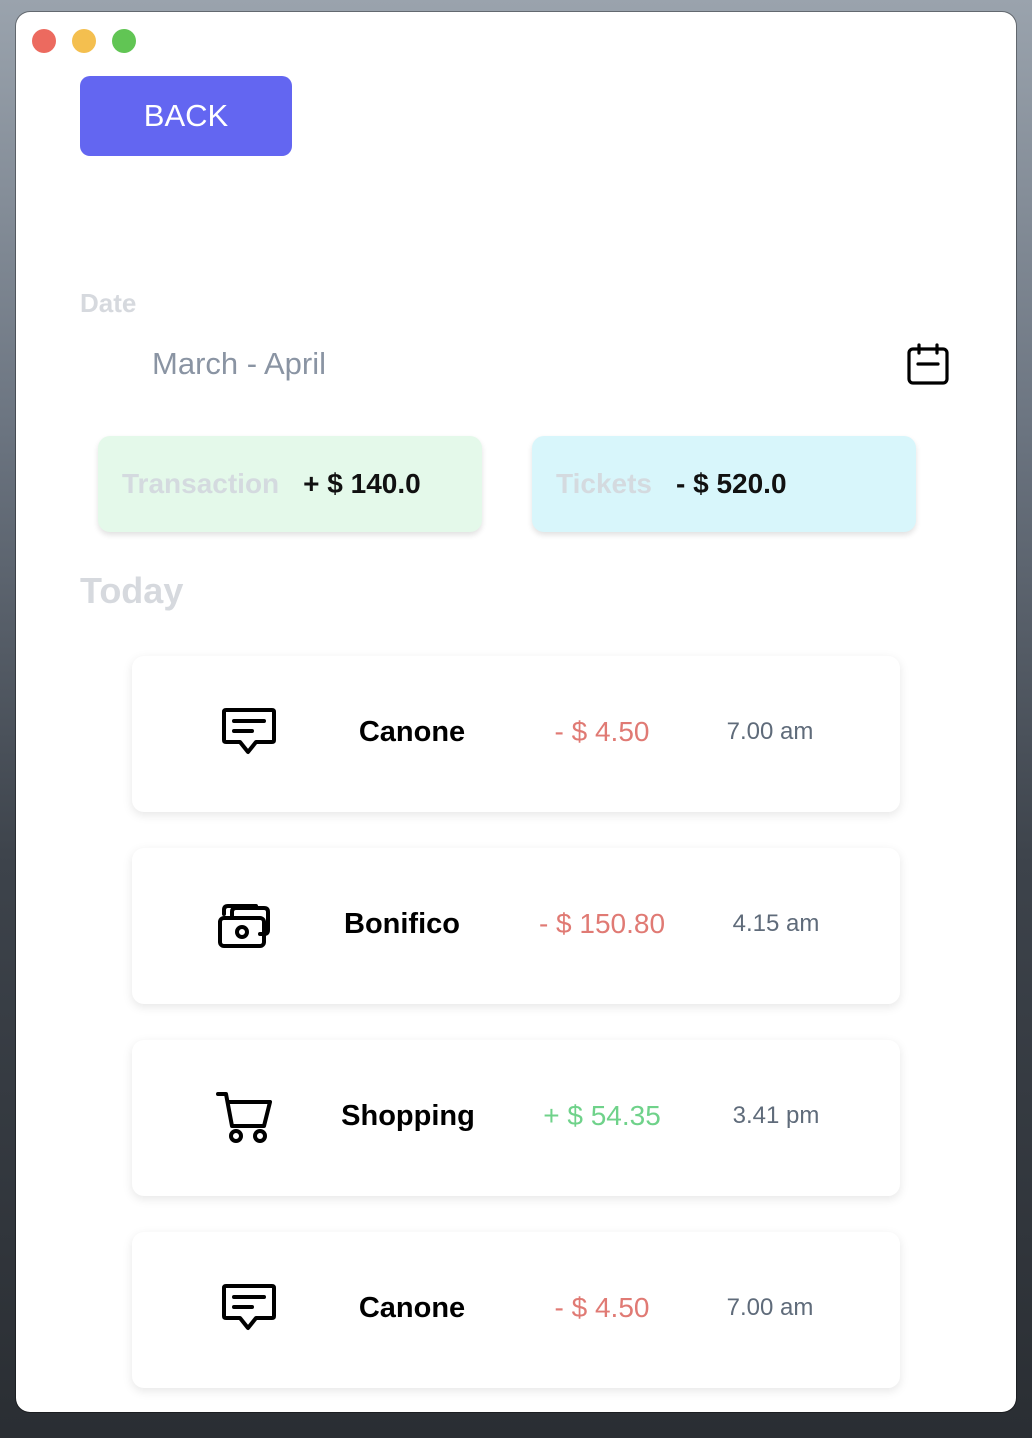 The image size is (1032, 1438). What do you see at coordinates (928, 364) in the screenshot?
I see `calendar-icon` at bounding box center [928, 364].